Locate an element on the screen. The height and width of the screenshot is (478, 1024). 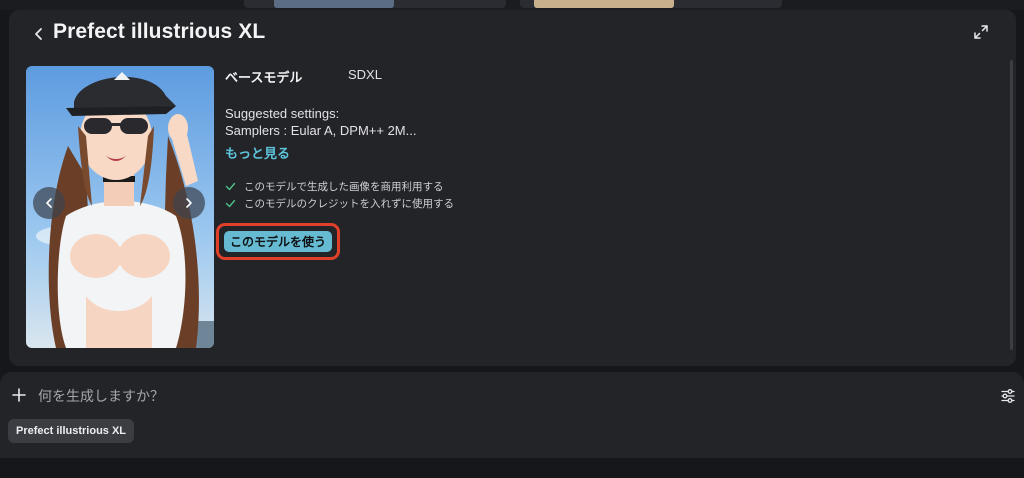
permission-label: このモデルで生成した画像を商用利用する is located at coordinates (344, 187).